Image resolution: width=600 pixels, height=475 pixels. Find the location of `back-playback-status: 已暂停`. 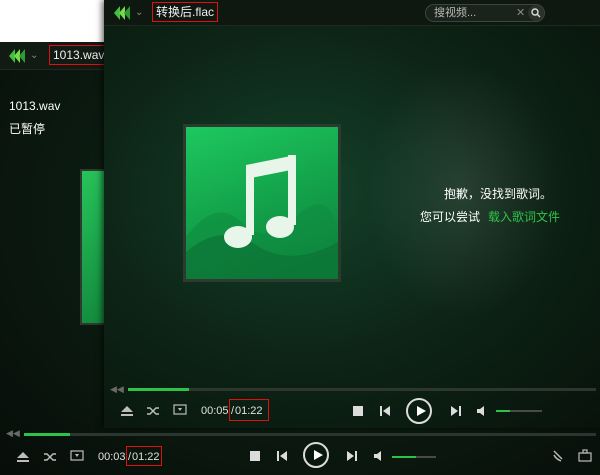

back-playback-status: 已暂停 is located at coordinates (27, 129).